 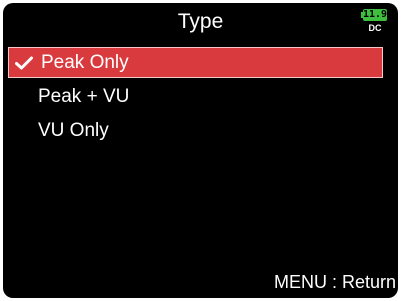 What do you see at coordinates (195, 62) in the screenshot?
I see `menu-item-peak-only: Peak Only` at bounding box center [195, 62].